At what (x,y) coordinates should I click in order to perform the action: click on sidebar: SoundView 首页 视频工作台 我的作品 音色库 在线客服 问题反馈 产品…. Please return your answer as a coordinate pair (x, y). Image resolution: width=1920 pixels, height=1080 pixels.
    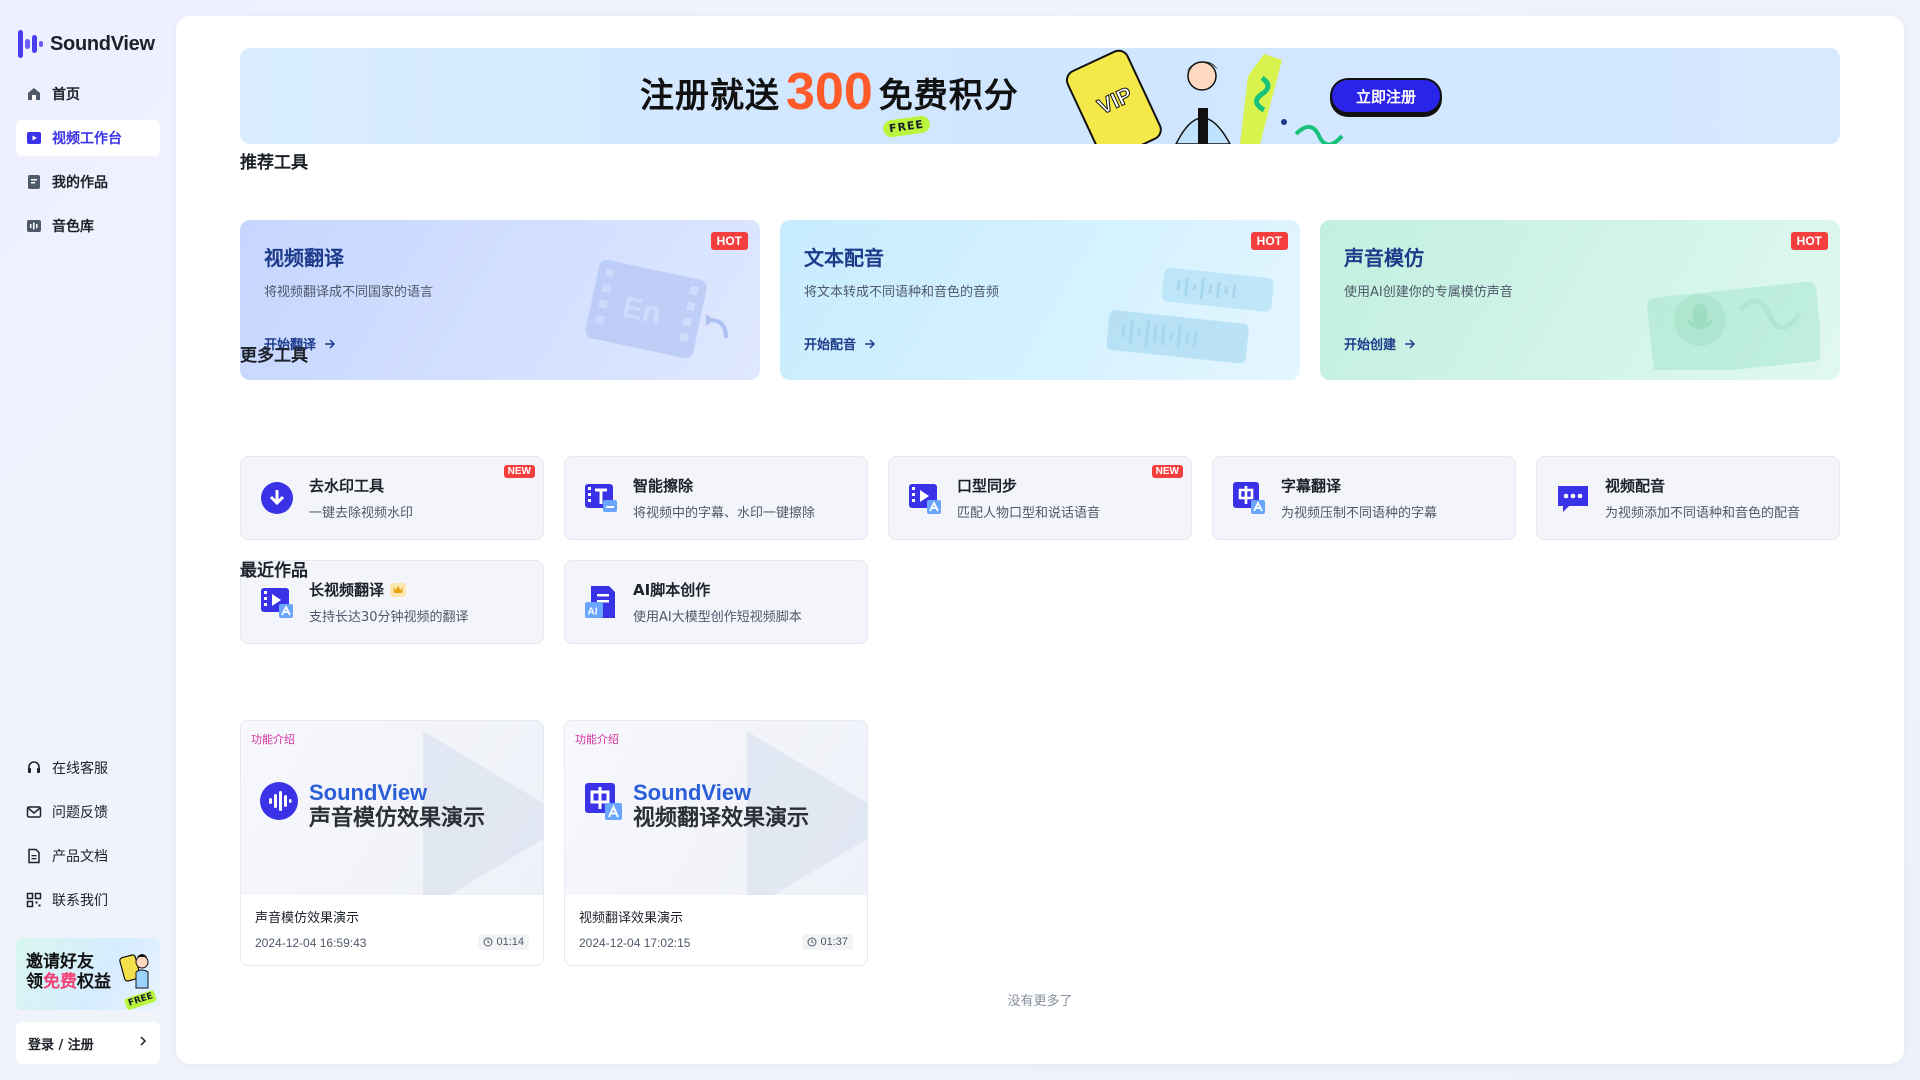
    Looking at the image, I should click on (88, 540).